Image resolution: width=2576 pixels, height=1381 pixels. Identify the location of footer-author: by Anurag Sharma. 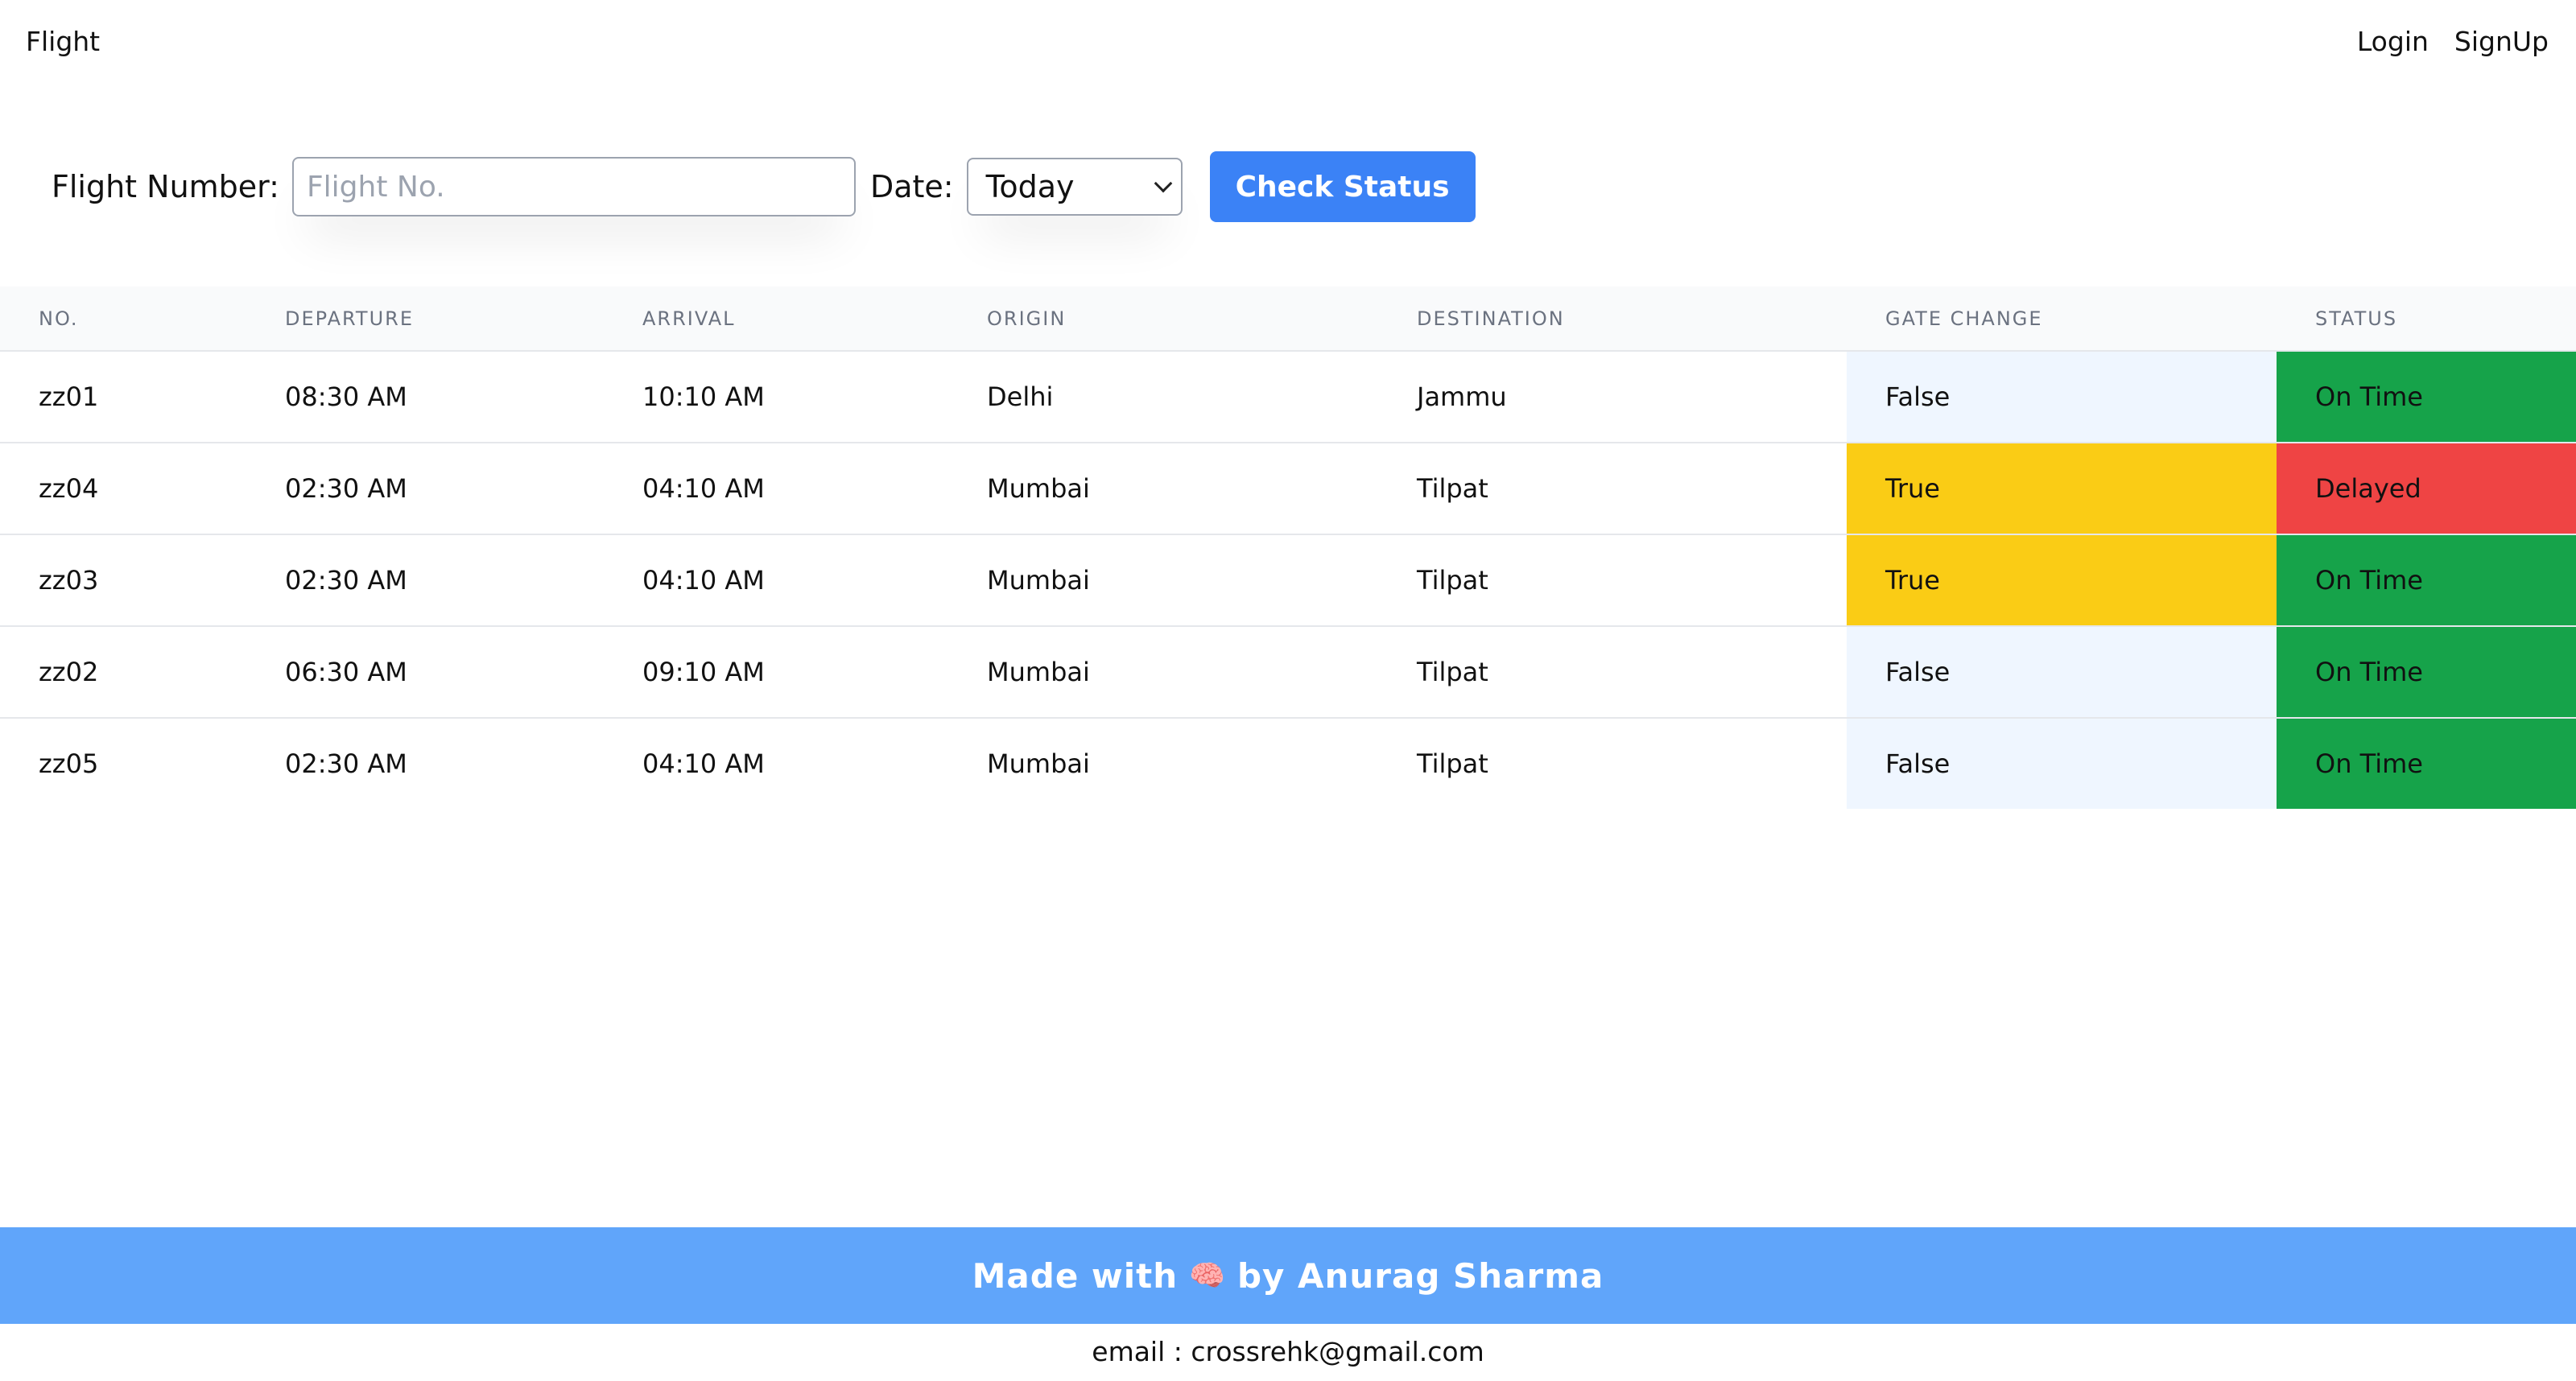
(1420, 1275).